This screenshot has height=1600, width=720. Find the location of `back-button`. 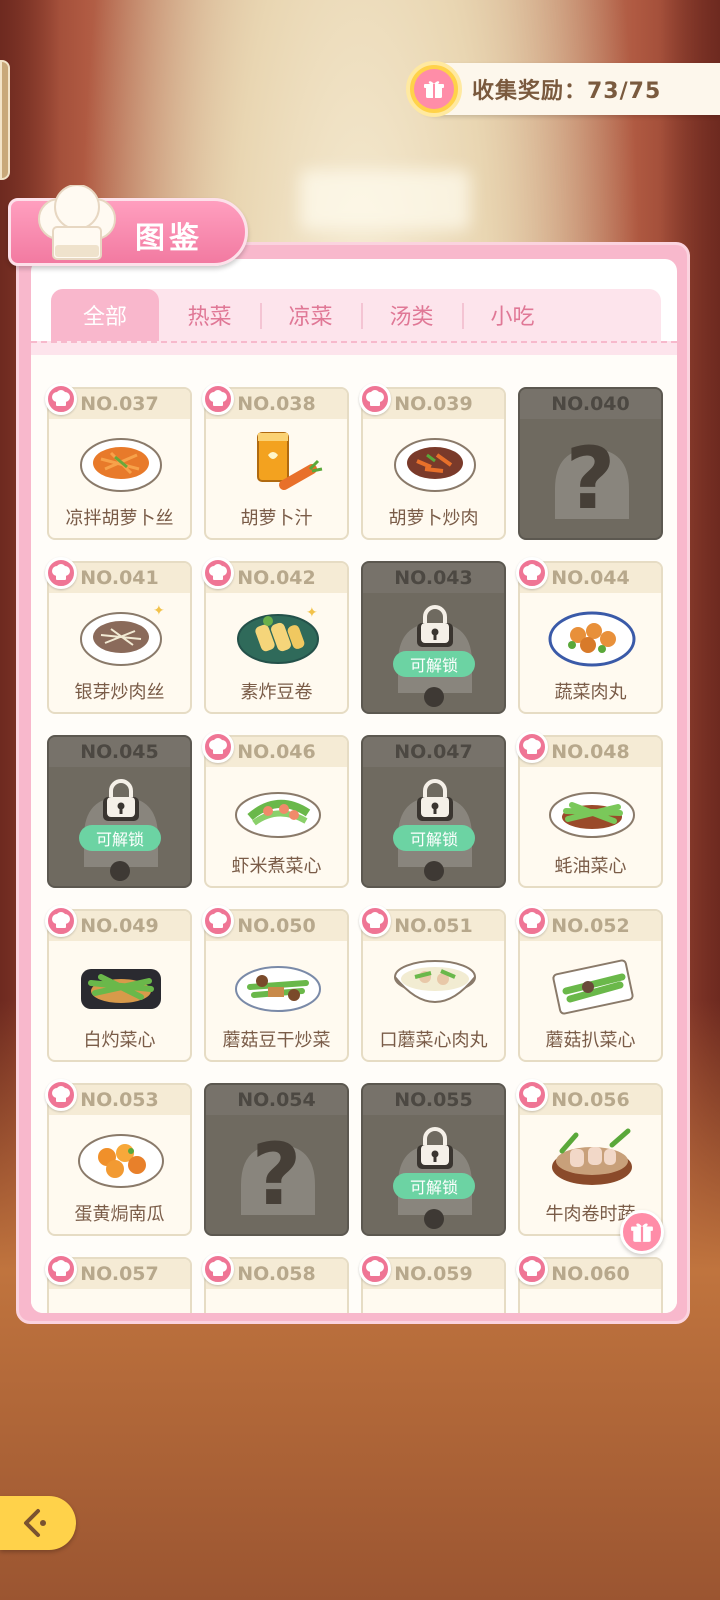

back-button is located at coordinates (38, 1523).